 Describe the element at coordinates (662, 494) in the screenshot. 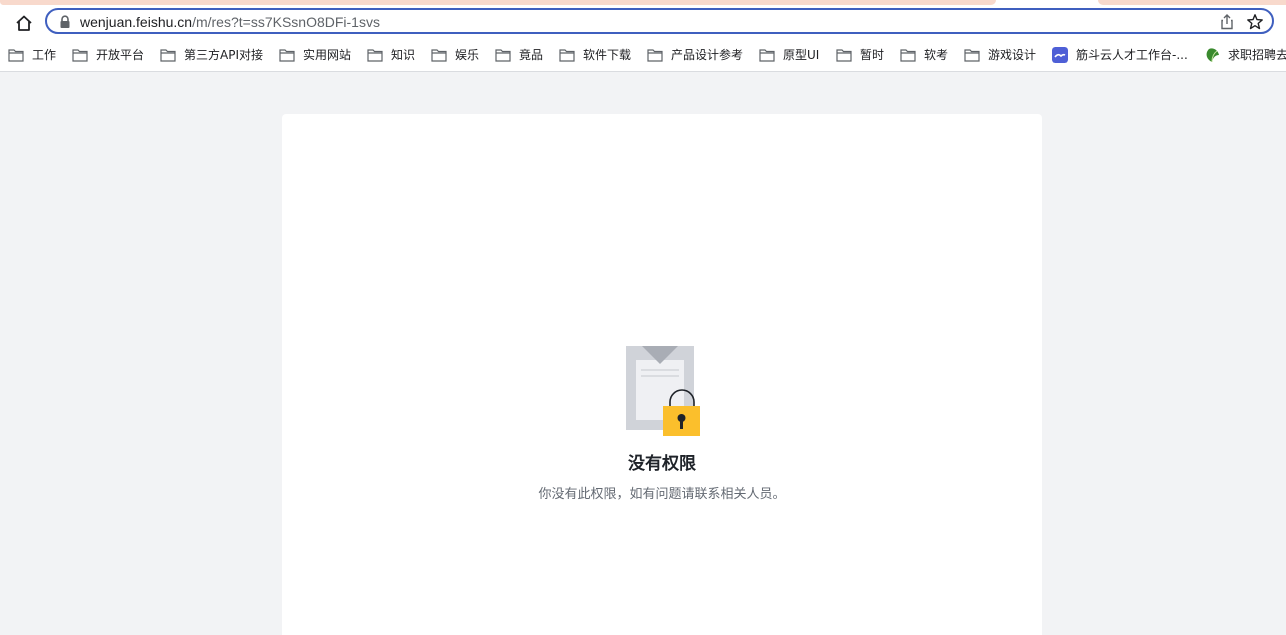

I see `page-description: 你没有此权限，如有问题请联系相关人员。` at that location.